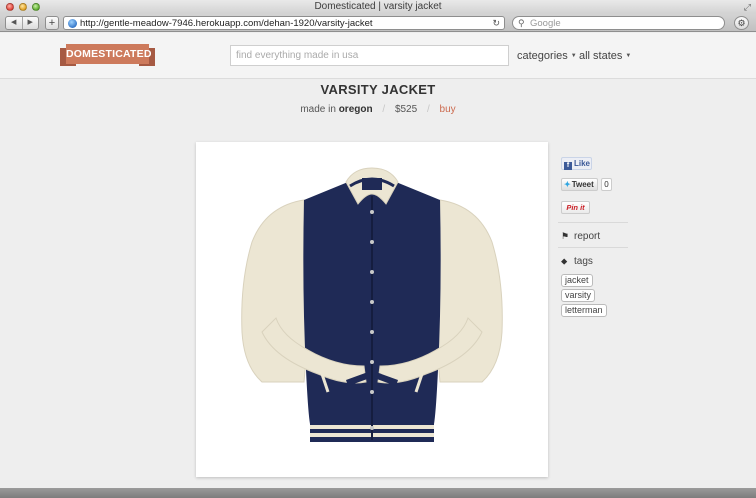 This screenshot has height=498, width=756. I want to click on report-link: ⚑ report, so click(580, 236).